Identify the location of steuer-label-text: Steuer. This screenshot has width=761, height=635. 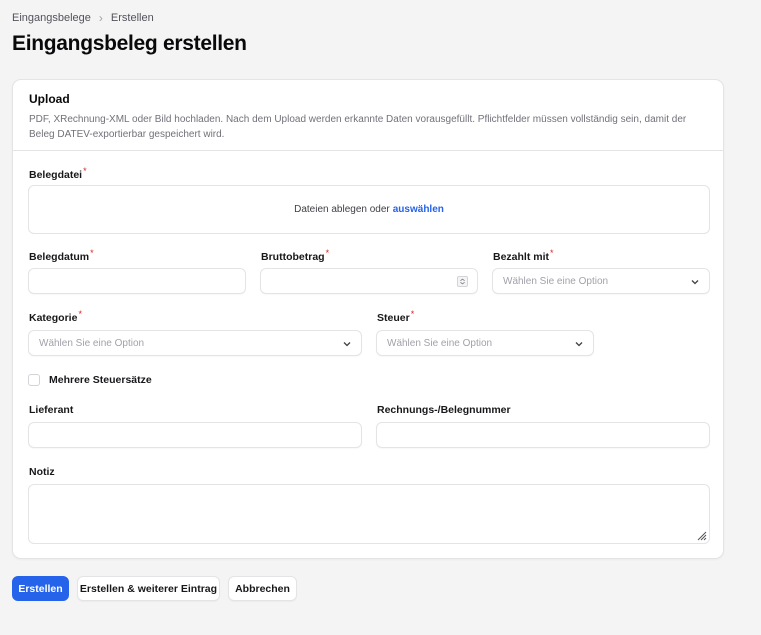
(393, 318).